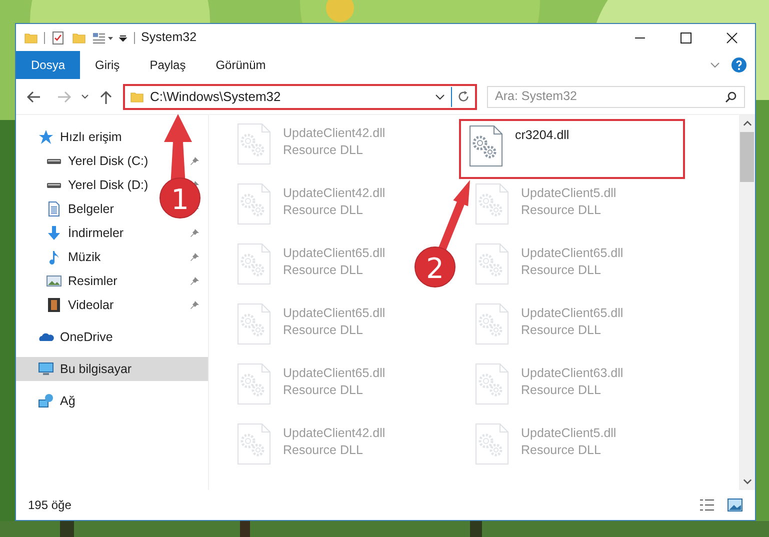 Image resolution: width=769 pixels, height=537 pixels. What do you see at coordinates (58, 37) in the screenshot?
I see `checklist-icon` at bounding box center [58, 37].